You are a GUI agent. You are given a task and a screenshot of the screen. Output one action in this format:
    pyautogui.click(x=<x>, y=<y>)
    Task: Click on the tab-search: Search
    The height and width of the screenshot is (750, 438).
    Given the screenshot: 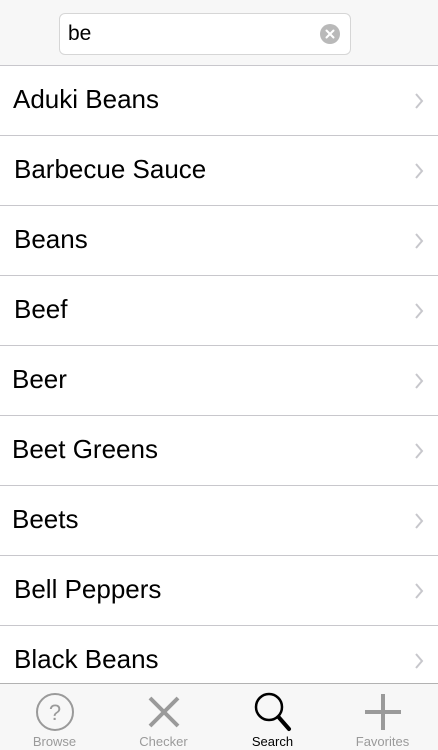 What is the action you would take?
    pyautogui.click(x=272, y=717)
    